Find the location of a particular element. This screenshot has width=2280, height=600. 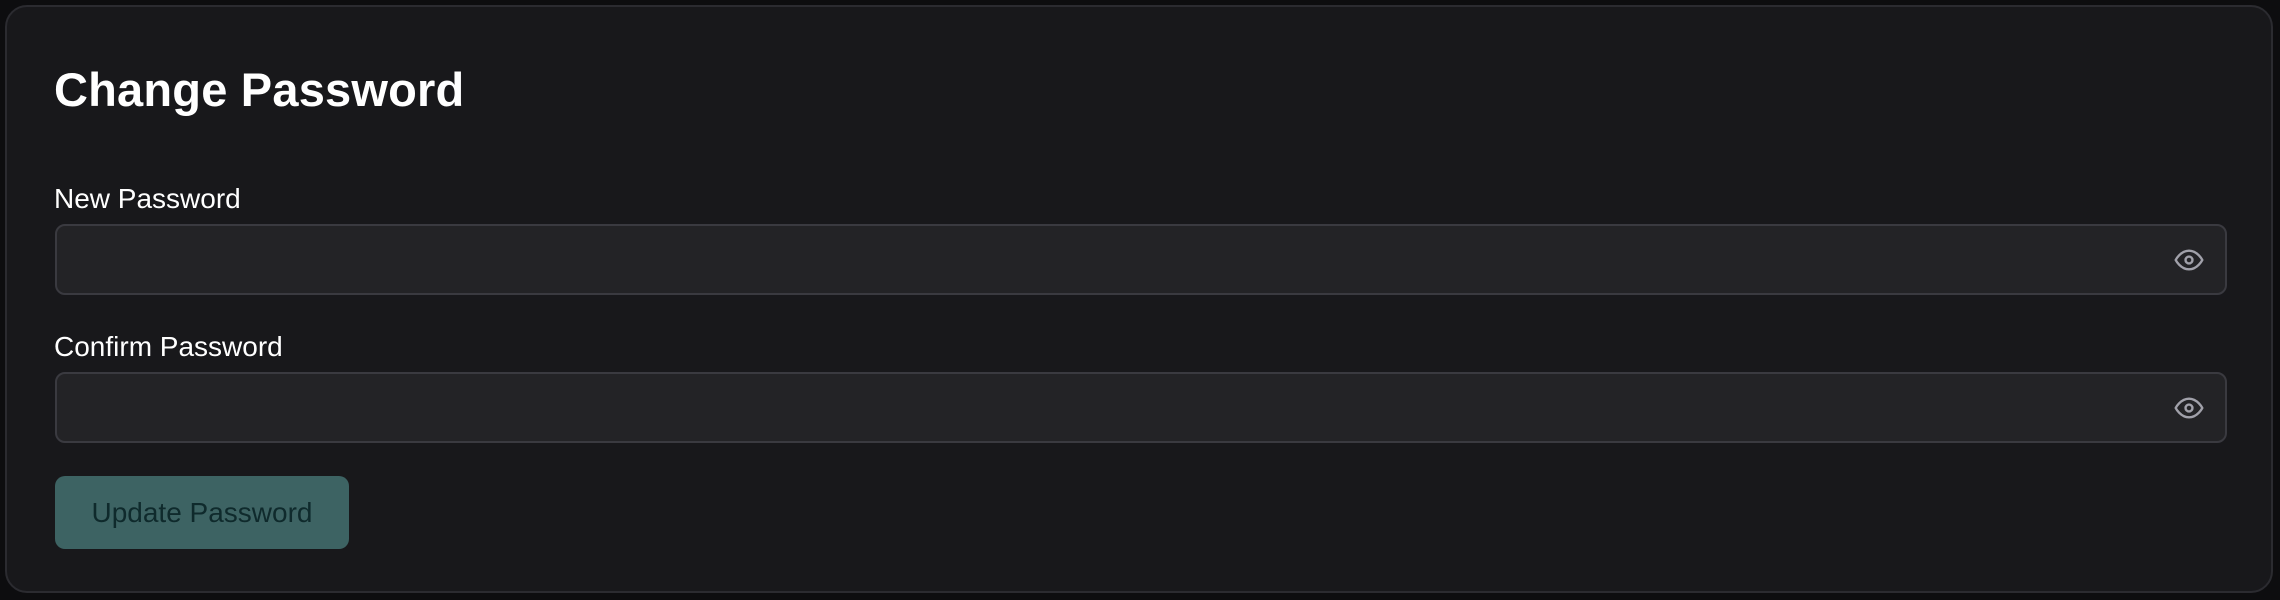

confirm-password-label: Confirm Password is located at coordinates (168, 346).